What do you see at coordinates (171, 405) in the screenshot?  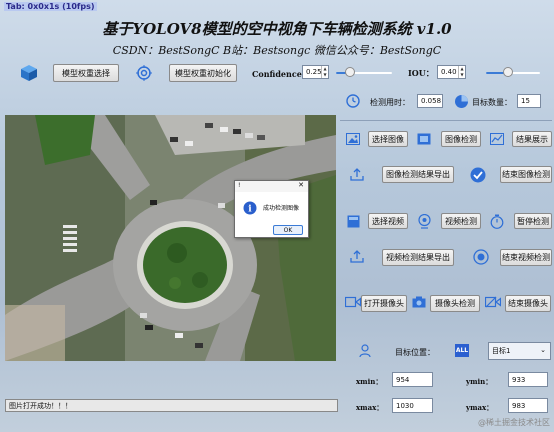 I see `status-bar: 图片打开成功！！！` at bounding box center [171, 405].